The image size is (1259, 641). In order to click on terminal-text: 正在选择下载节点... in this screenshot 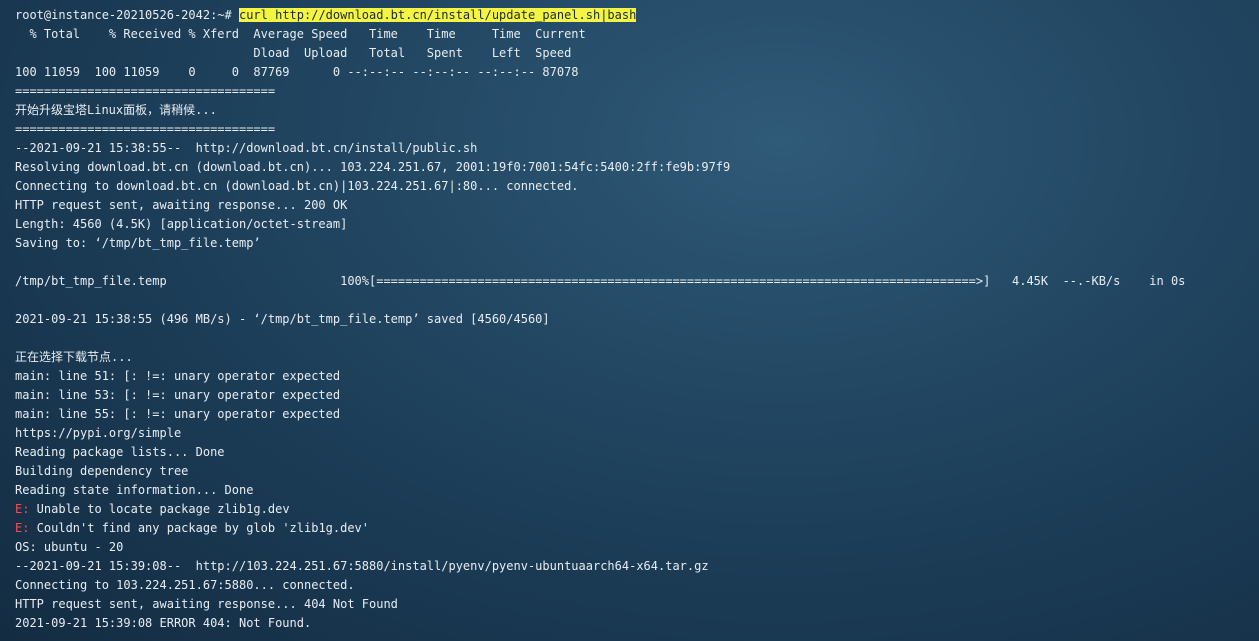, I will do `click(74, 357)`.